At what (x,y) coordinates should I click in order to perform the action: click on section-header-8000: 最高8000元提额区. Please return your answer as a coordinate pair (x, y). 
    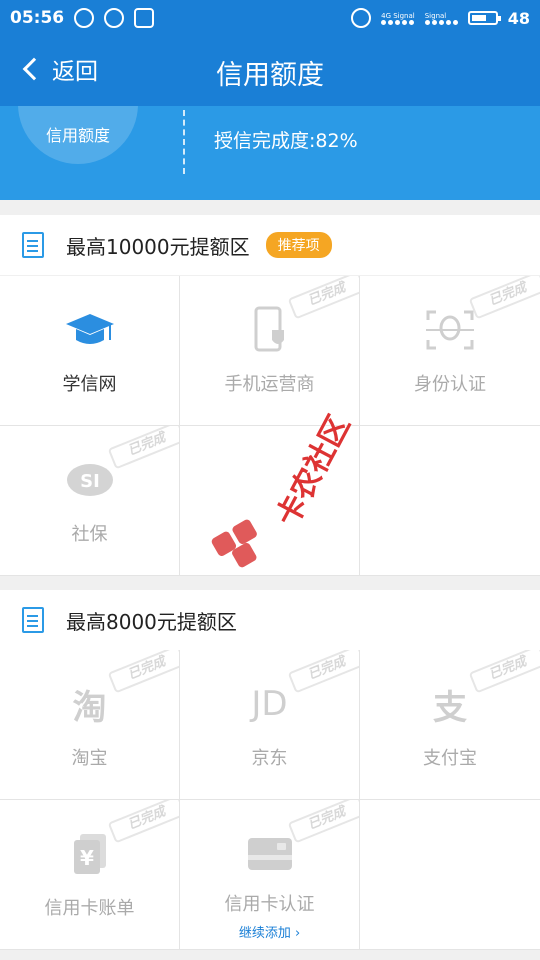
    Looking at the image, I should click on (270, 620).